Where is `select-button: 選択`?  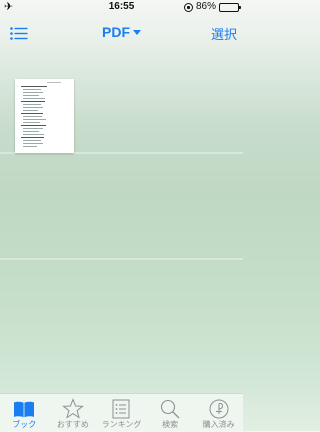
select-button: 選択 is located at coordinates (224, 33).